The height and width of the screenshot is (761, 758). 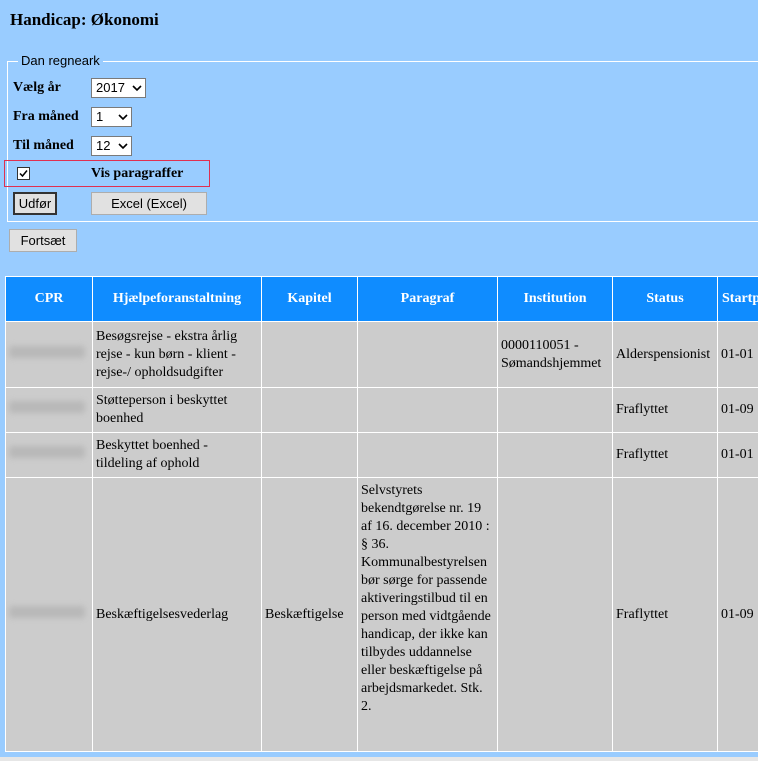 I want to click on kapitel-cell: Beskæftigelse, so click(x=309, y=614).